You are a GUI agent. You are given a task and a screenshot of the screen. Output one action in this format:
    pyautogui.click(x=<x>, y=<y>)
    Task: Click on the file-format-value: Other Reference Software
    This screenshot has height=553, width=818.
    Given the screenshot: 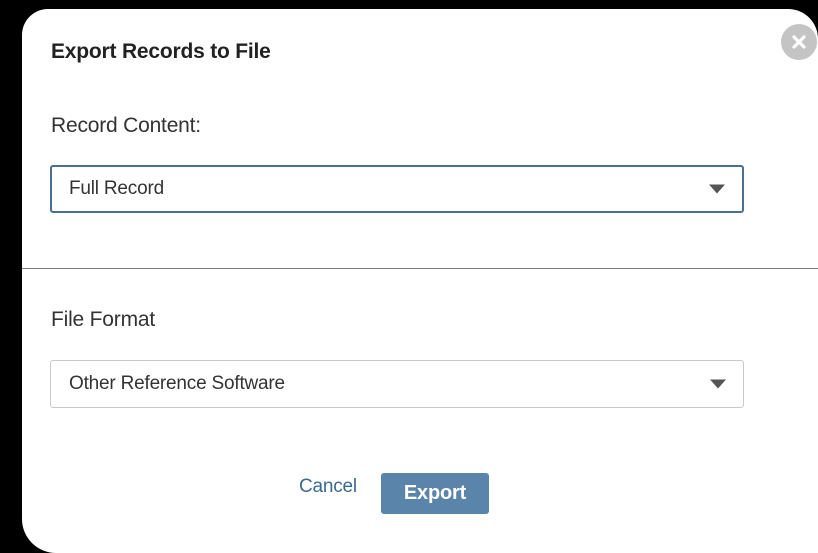 What is the action you would take?
    pyautogui.click(x=177, y=383)
    